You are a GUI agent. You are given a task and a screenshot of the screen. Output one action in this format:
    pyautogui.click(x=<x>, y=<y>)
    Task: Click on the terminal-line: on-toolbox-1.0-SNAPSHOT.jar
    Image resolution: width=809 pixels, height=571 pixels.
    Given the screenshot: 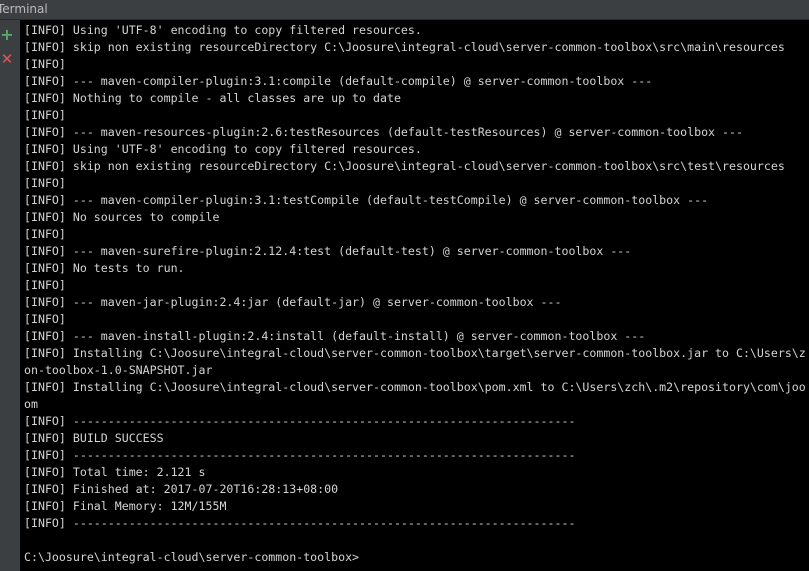 What is the action you would take?
    pyautogui.click(x=118, y=370)
    